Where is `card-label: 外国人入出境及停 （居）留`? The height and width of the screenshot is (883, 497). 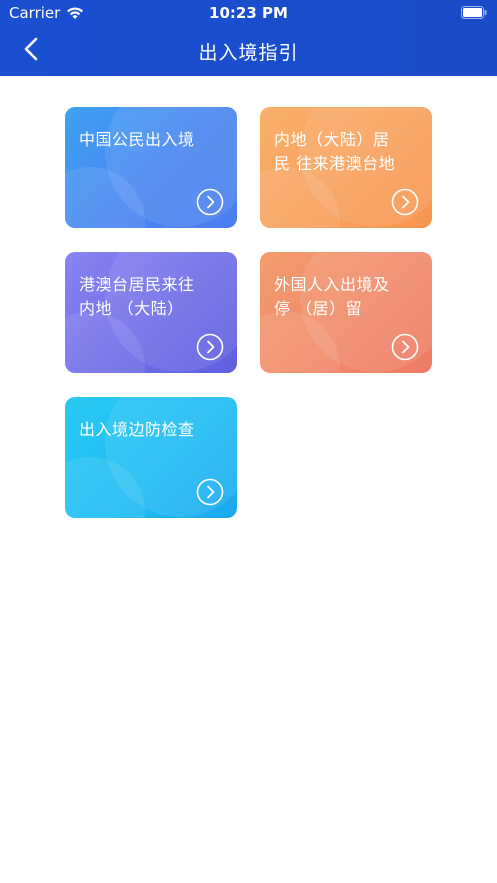 card-label: 外国人入出境及停 （居）留 is located at coordinates (332, 296).